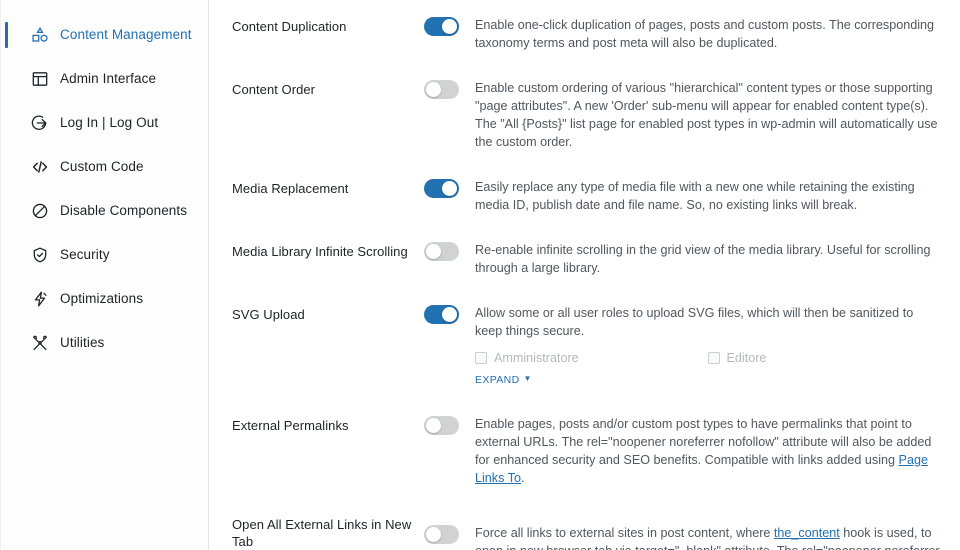 This screenshot has width=960, height=550. I want to click on shield-check-icon, so click(39, 255).